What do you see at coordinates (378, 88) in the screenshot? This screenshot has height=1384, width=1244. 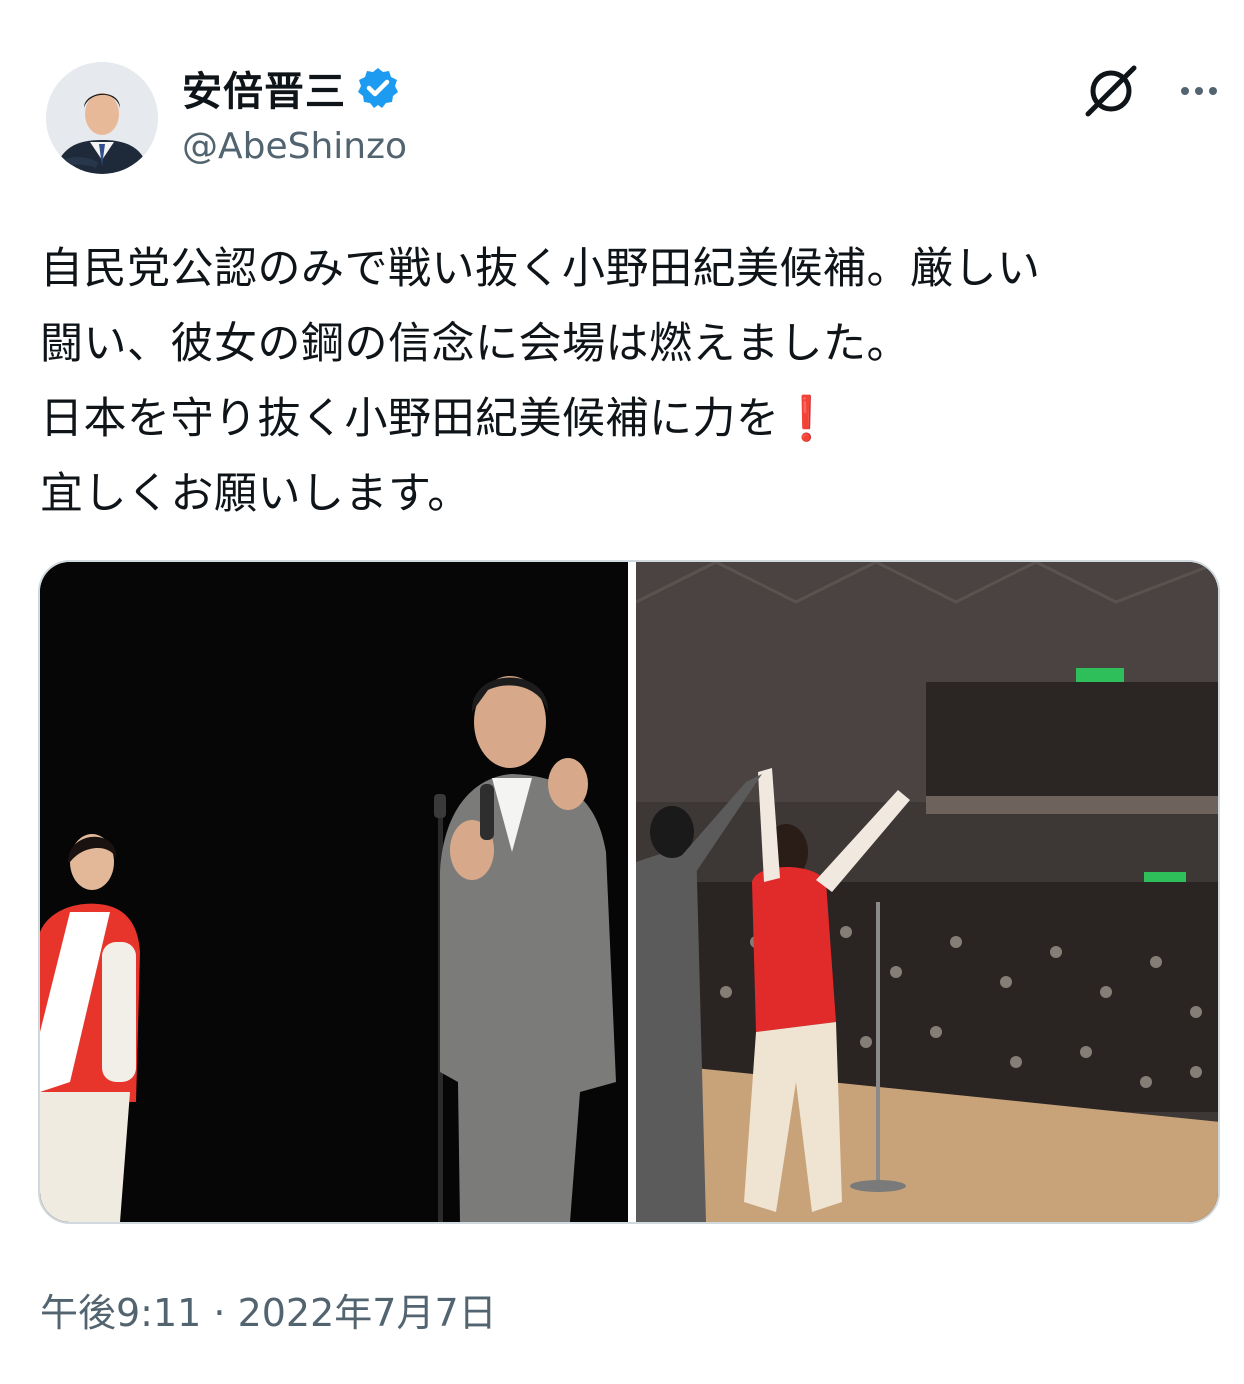 I see `verified-badge-icon` at bounding box center [378, 88].